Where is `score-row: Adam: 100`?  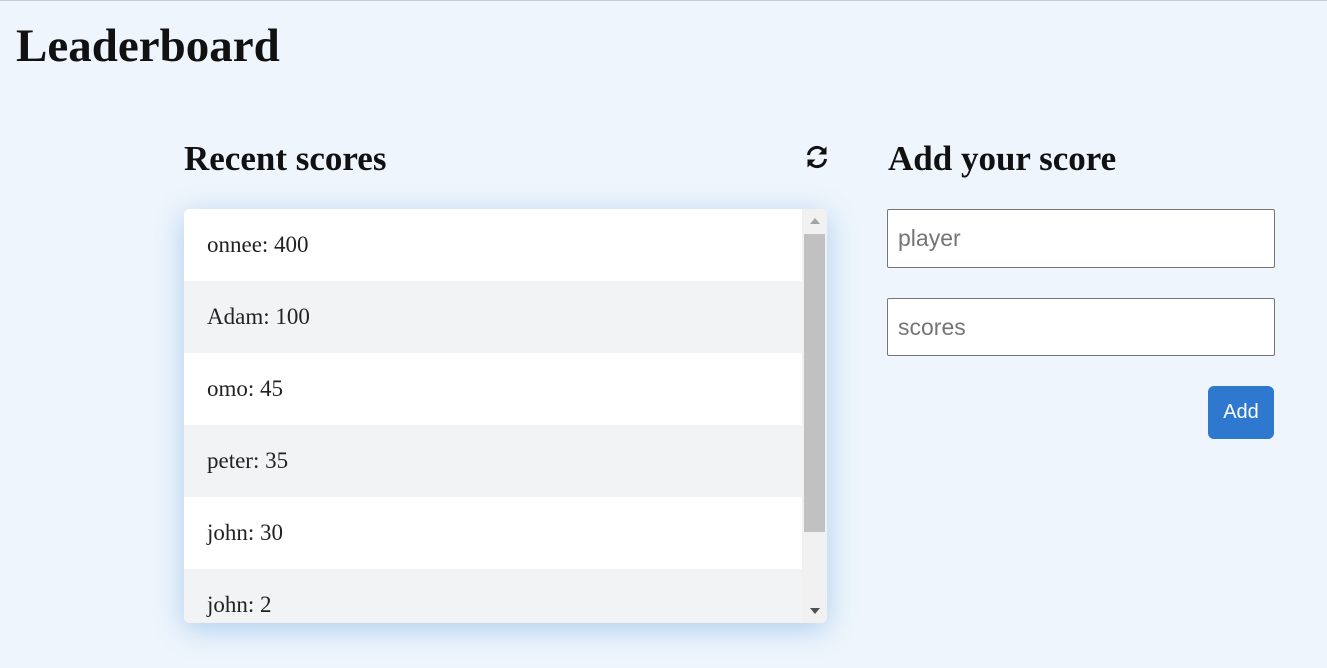 score-row: Adam: 100 is located at coordinates (493, 317).